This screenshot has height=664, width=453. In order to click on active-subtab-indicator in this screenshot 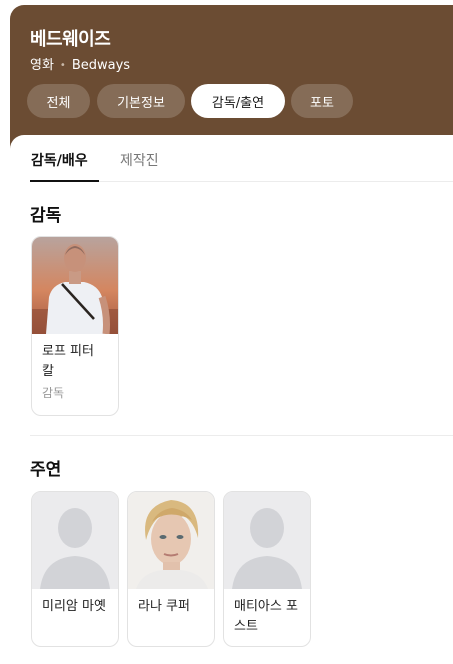, I will do `click(64, 181)`.